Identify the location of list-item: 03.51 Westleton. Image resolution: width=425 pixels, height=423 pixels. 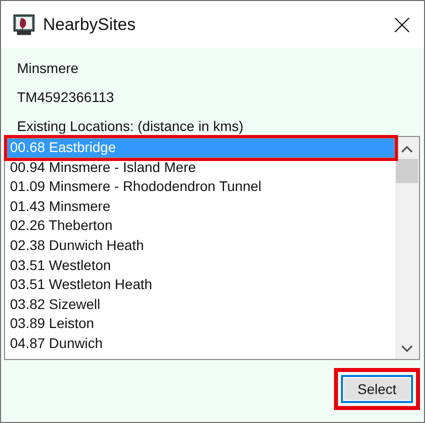
(201, 266).